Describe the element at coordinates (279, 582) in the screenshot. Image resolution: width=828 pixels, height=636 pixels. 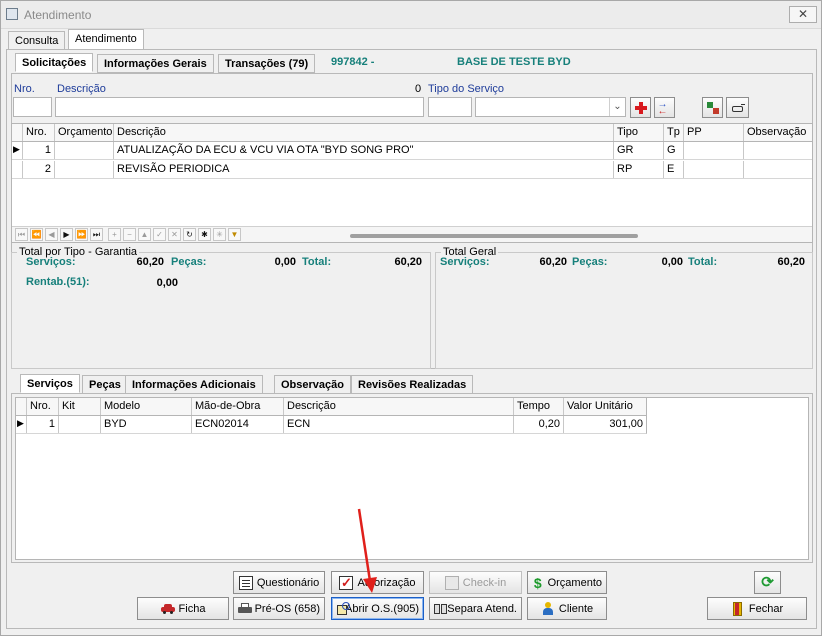
I see `questionario-button: Questionário` at that location.